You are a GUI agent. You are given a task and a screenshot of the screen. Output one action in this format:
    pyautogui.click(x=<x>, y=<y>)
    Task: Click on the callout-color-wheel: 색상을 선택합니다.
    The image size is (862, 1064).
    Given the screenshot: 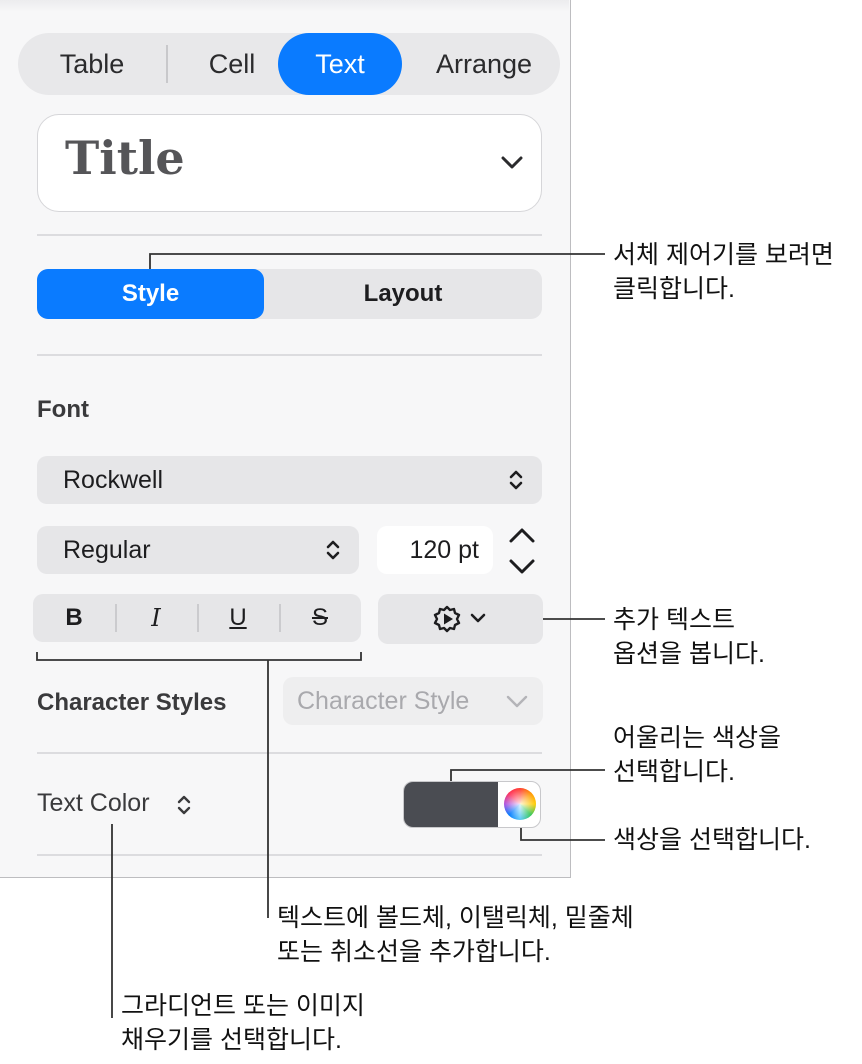 What is the action you would take?
    pyautogui.click(x=712, y=840)
    